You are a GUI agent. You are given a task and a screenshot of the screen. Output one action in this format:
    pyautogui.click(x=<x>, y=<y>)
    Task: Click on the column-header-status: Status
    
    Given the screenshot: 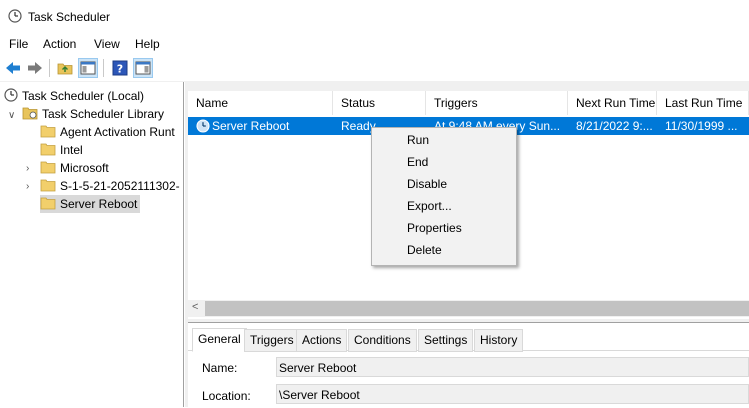 What is the action you would take?
    pyautogui.click(x=379, y=103)
    